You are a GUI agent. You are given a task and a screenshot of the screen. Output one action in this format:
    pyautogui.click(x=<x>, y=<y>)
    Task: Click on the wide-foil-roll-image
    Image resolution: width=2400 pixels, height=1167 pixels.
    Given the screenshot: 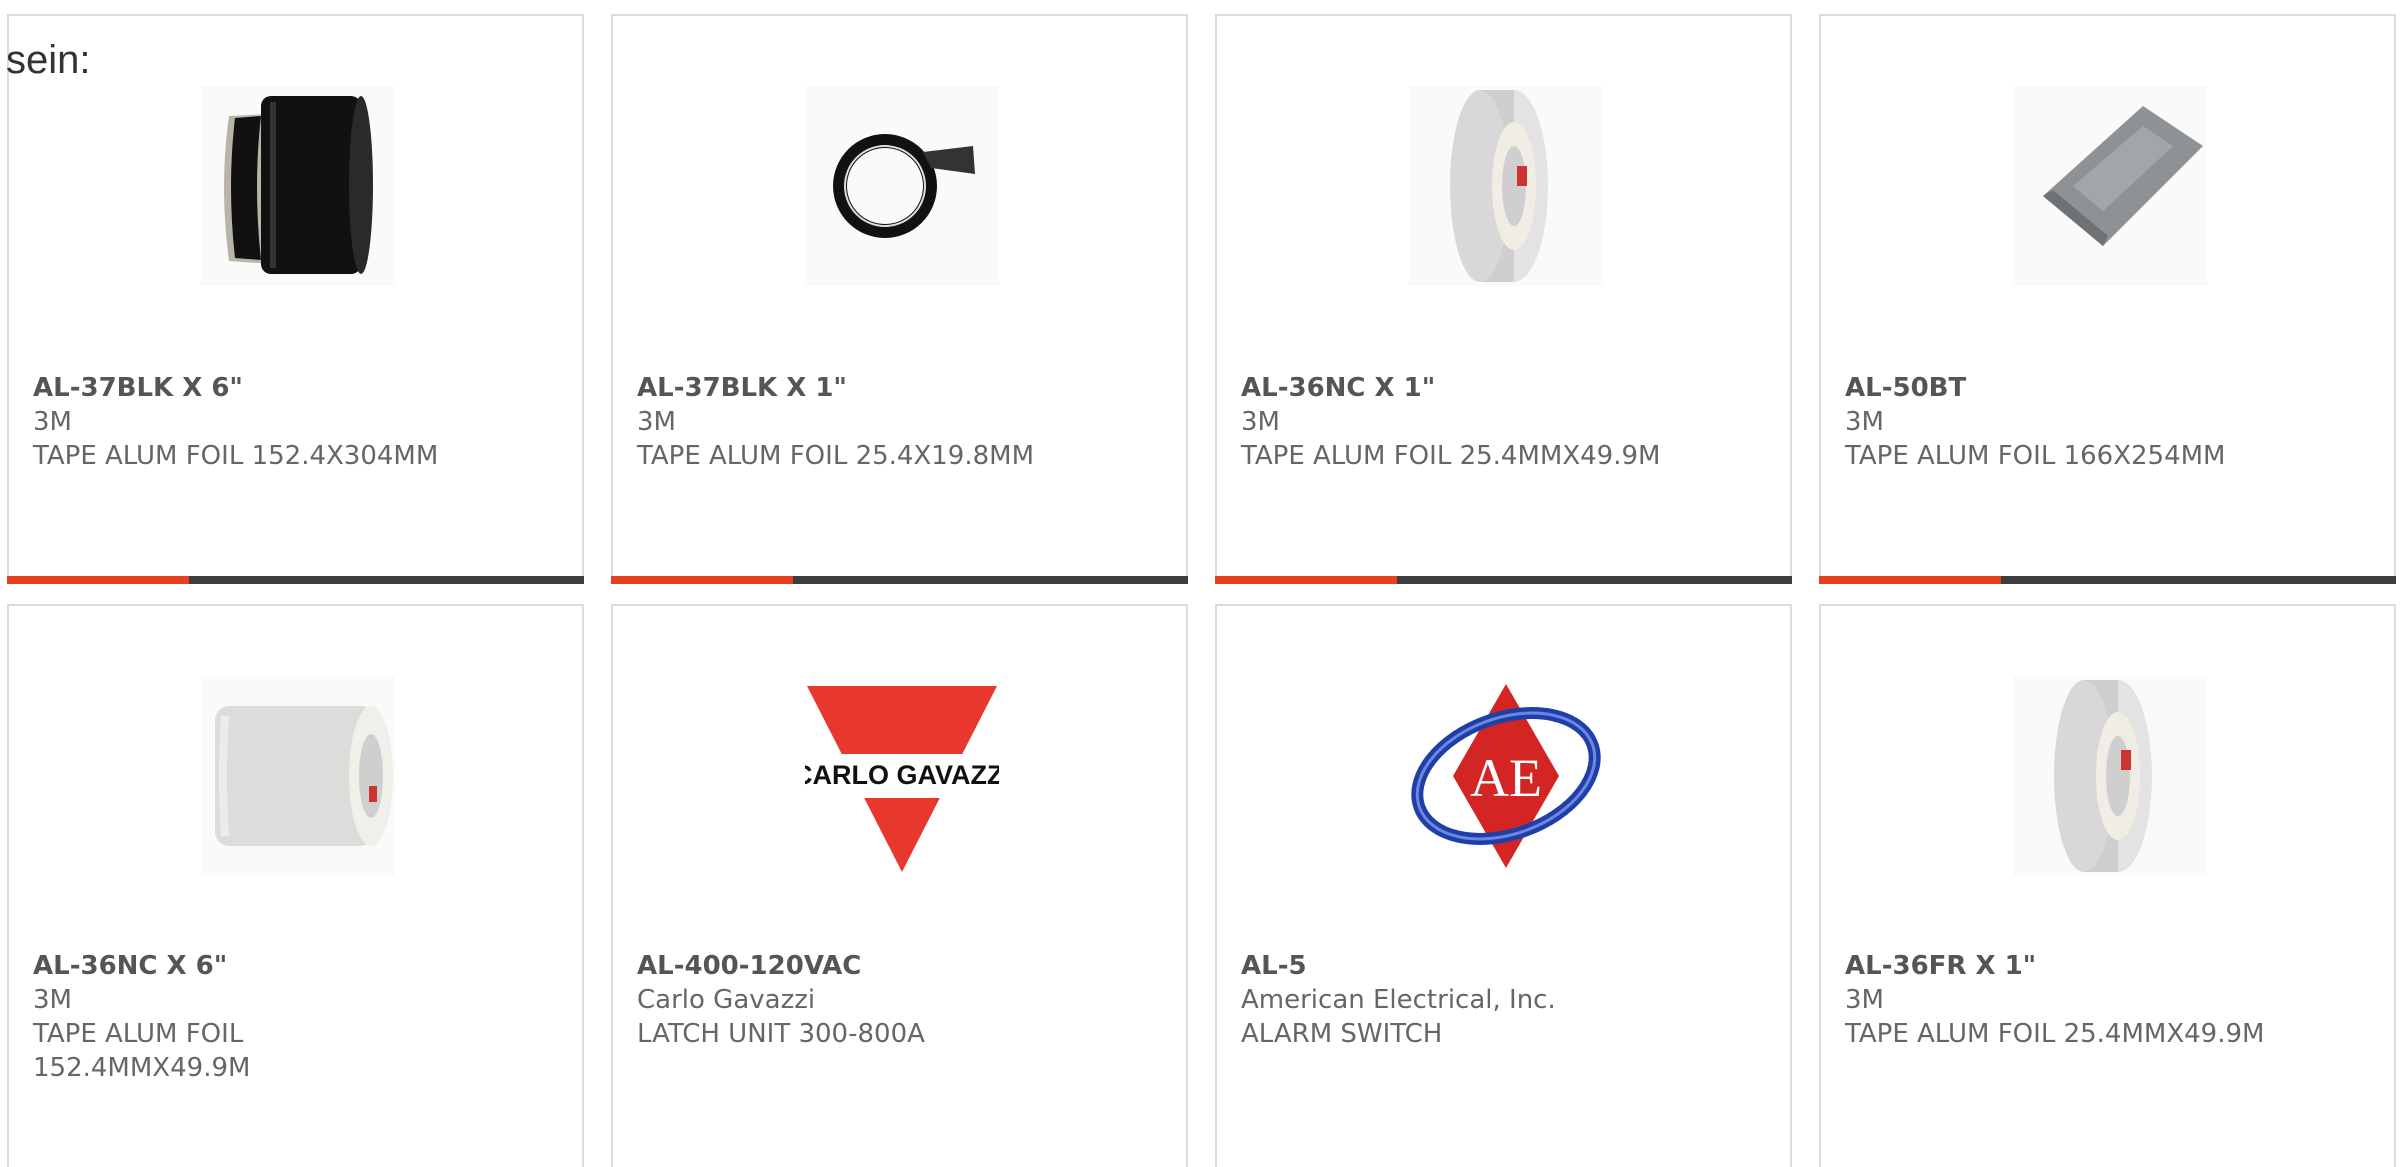 What is the action you would take?
    pyautogui.click(x=298, y=776)
    